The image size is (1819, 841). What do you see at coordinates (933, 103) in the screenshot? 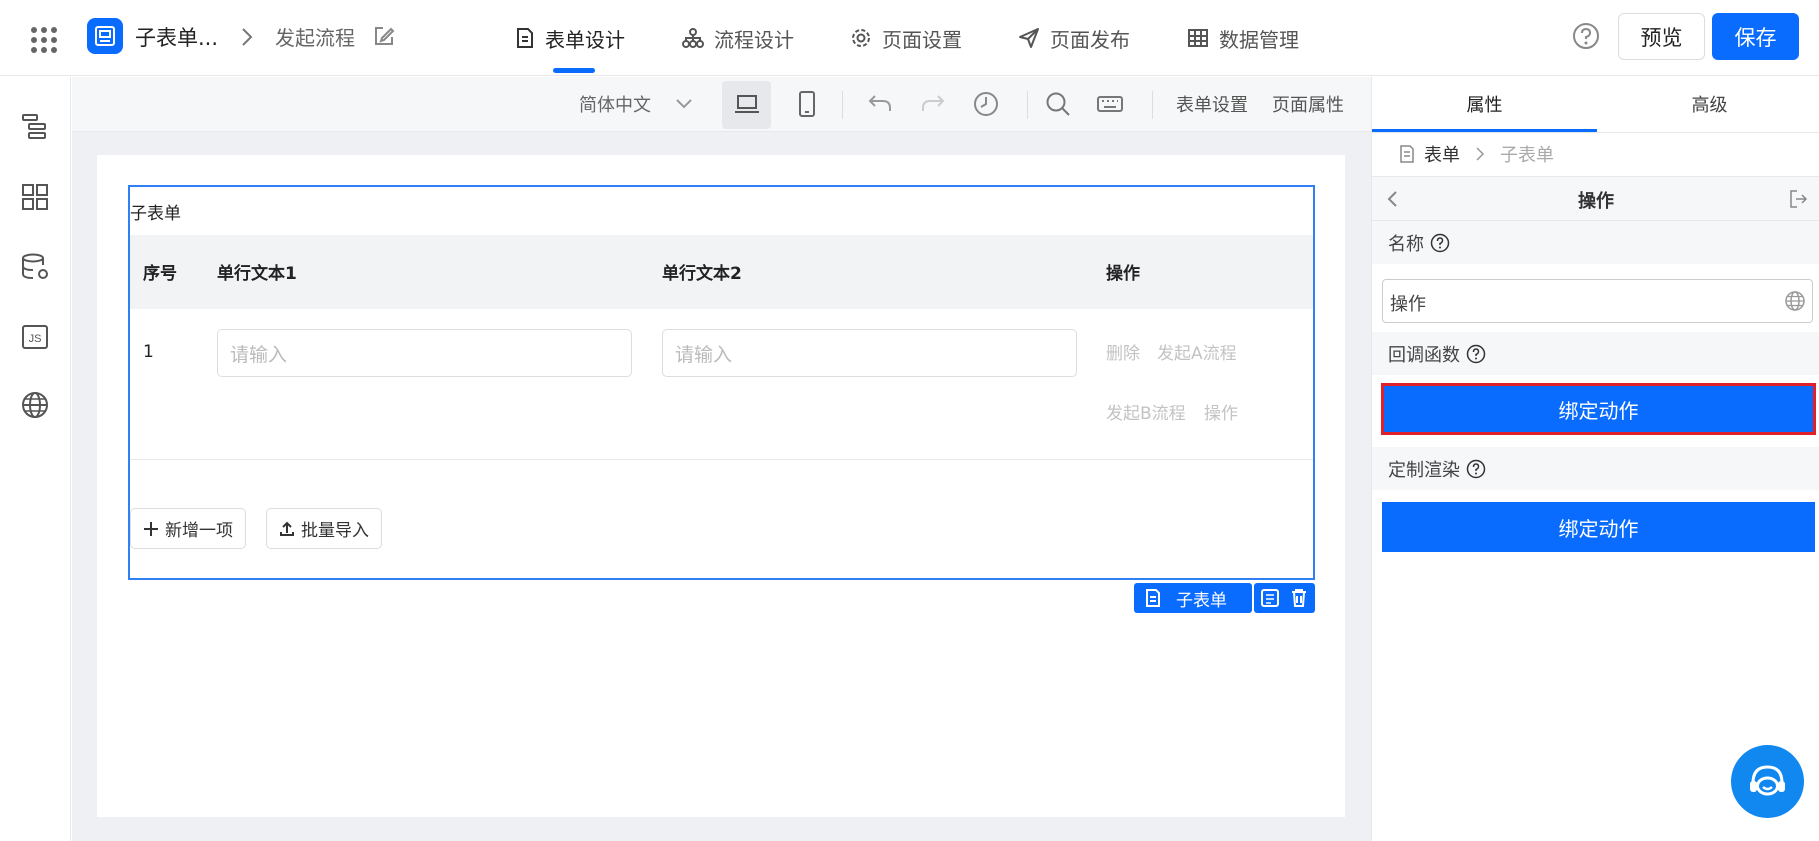
I see `redo-icon` at bounding box center [933, 103].